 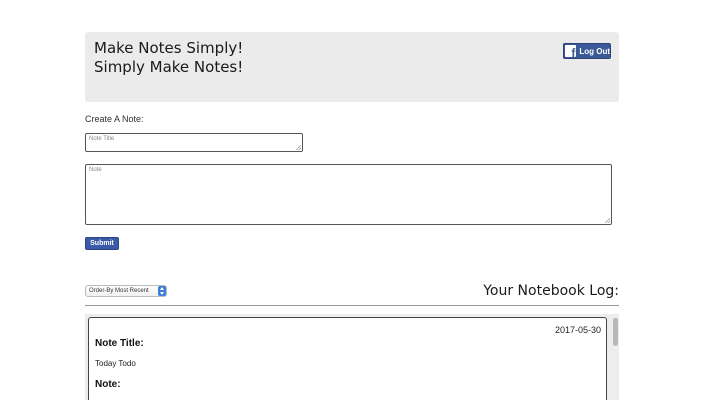 What do you see at coordinates (114, 119) in the screenshot?
I see `create-note-label: Create A Note:` at bounding box center [114, 119].